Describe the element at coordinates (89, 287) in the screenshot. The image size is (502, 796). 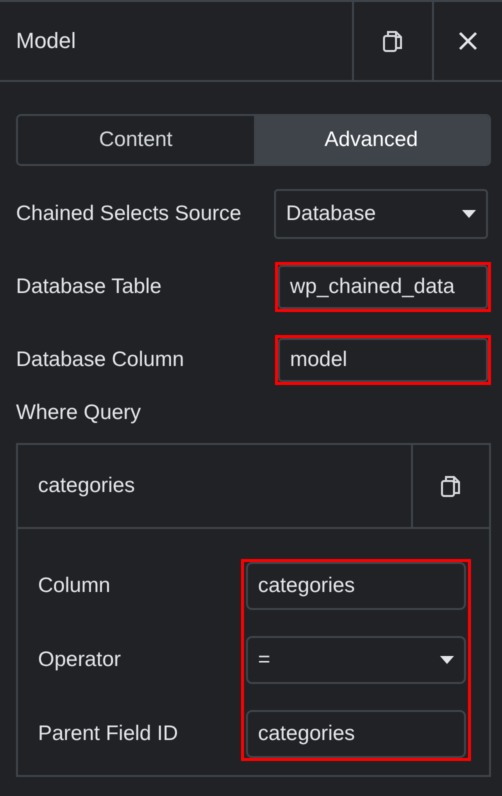
I see `field-label: Database Table` at that location.